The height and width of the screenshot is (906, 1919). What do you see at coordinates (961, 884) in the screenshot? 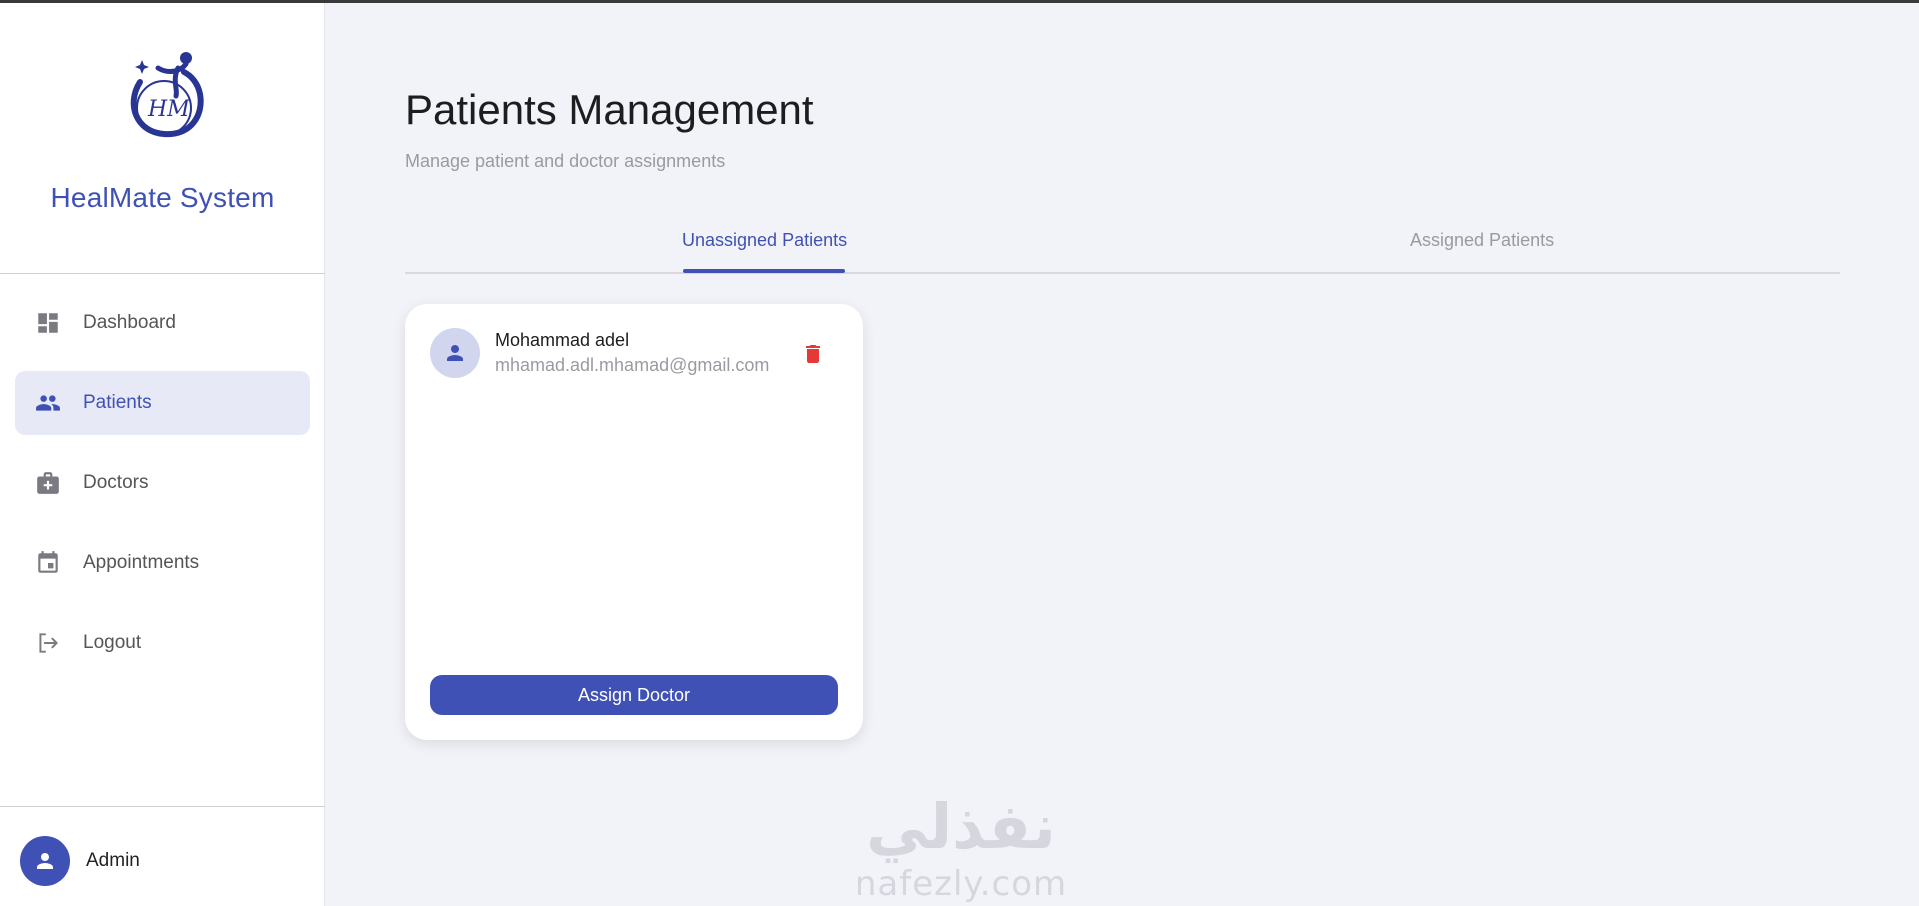
I see `watermark-latin-text: nafezly.com` at bounding box center [961, 884].